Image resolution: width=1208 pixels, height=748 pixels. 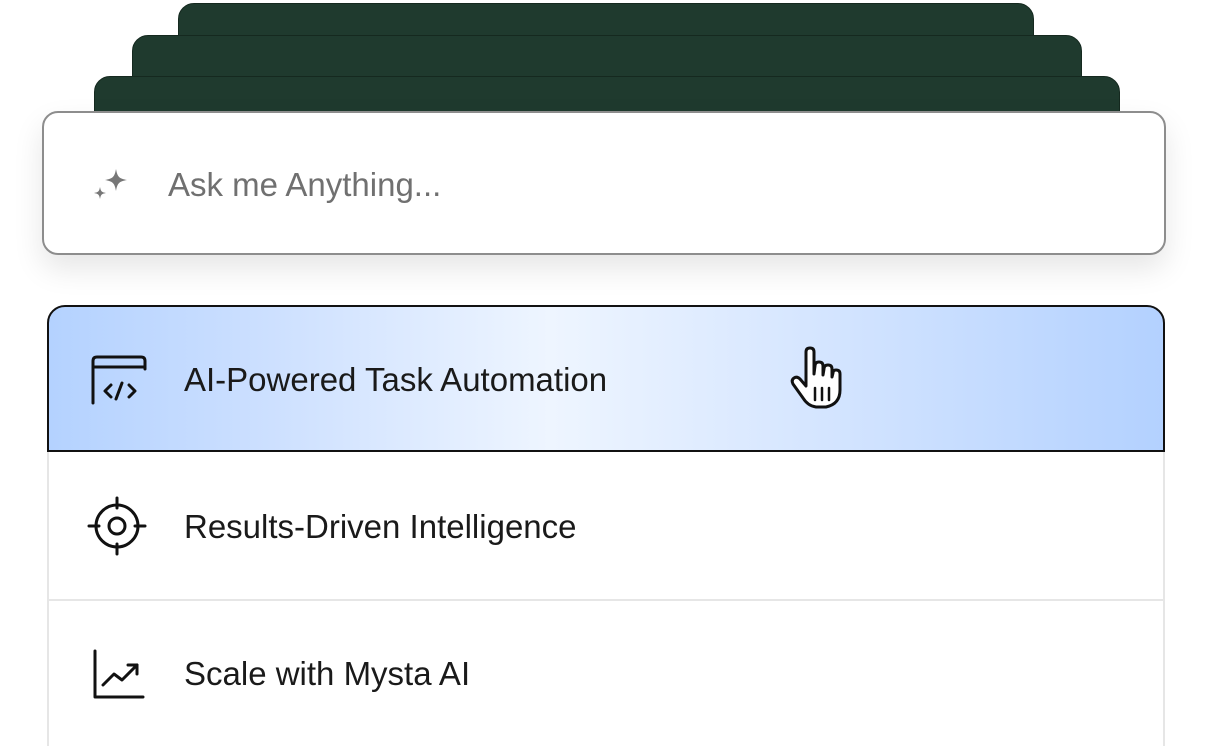 I want to click on search-input, so click(x=618, y=185).